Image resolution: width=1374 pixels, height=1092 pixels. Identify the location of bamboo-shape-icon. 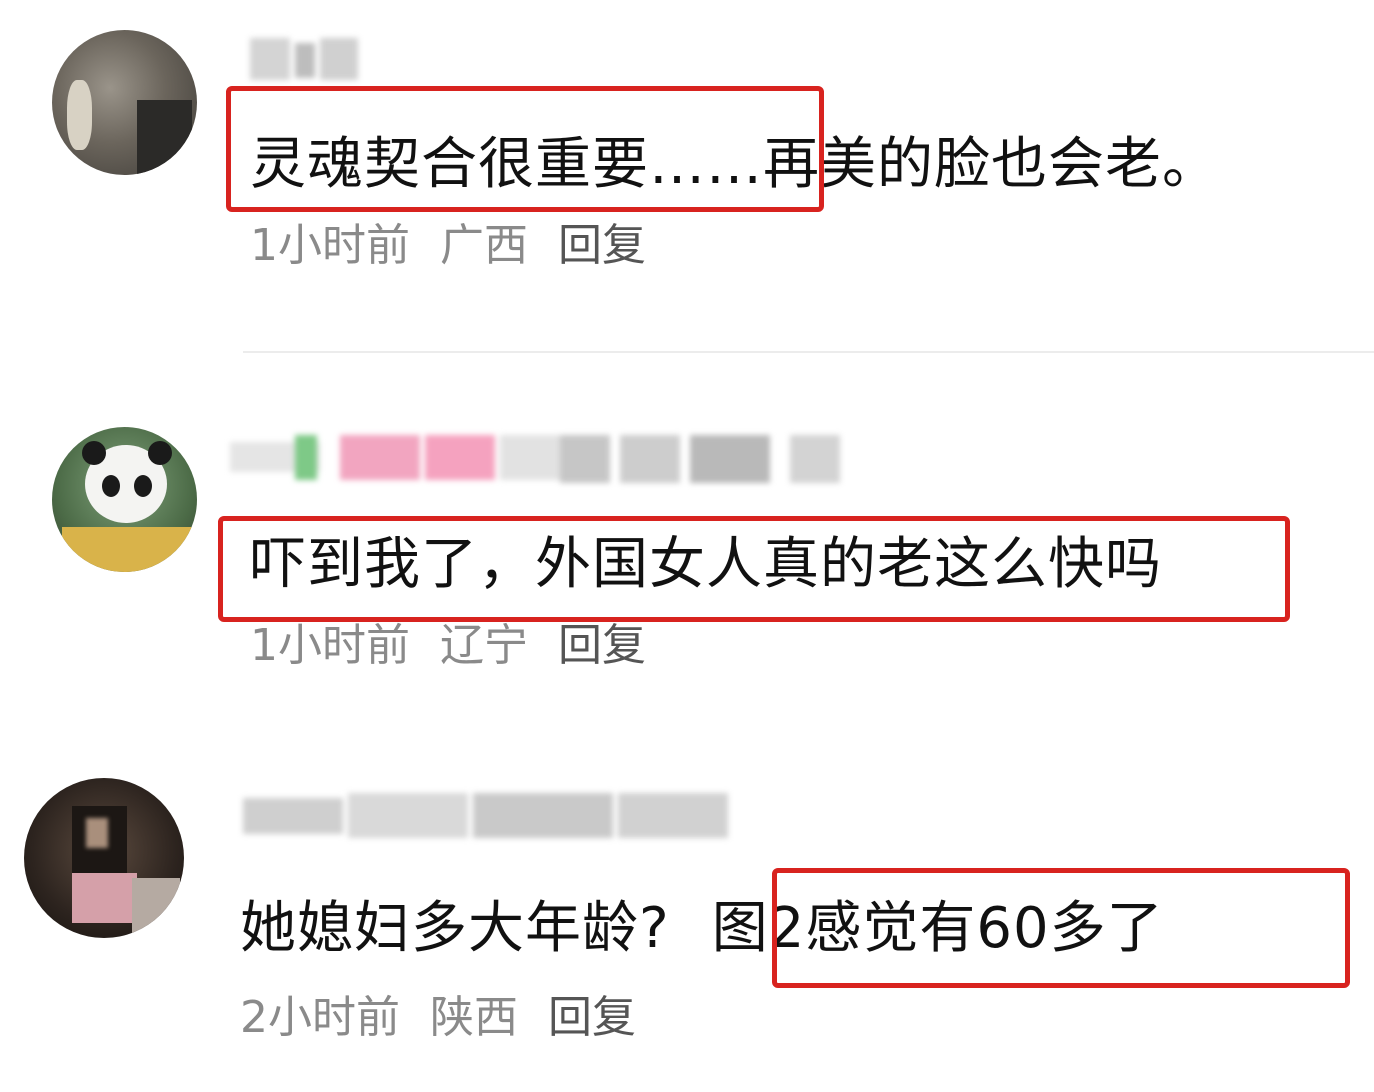
(127, 549).